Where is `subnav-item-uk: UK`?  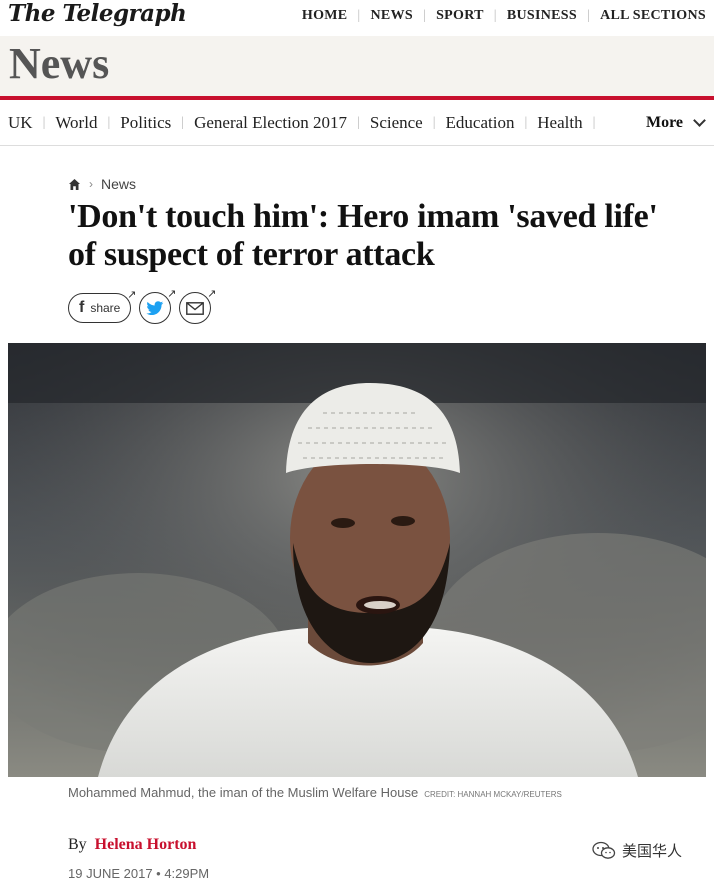 subnav-item-uk: UK is located at coordinates (20, 123).